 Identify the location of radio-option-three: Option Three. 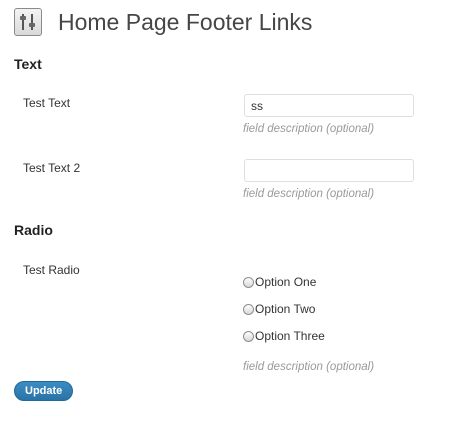
(284, 336).